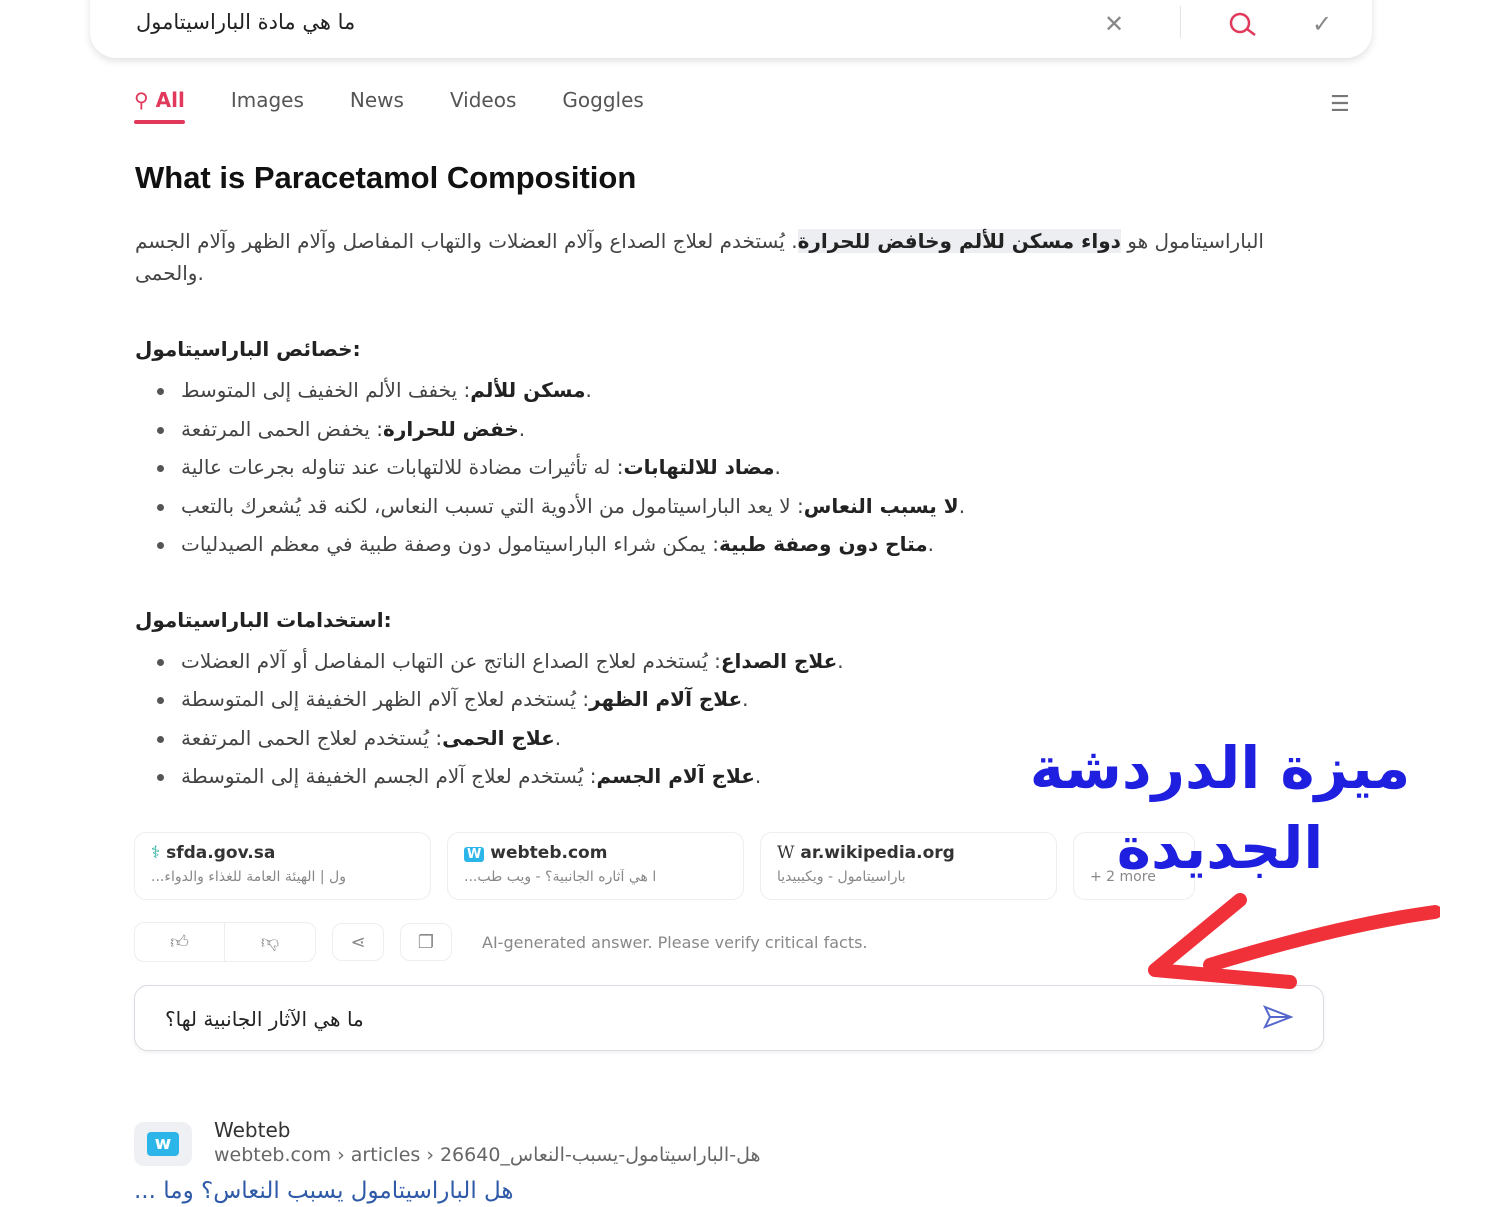  What do you see at coordinates (1114, 24) in the screenshot?
I see `close-icon: ✕` at bounding box center [1114, 24].